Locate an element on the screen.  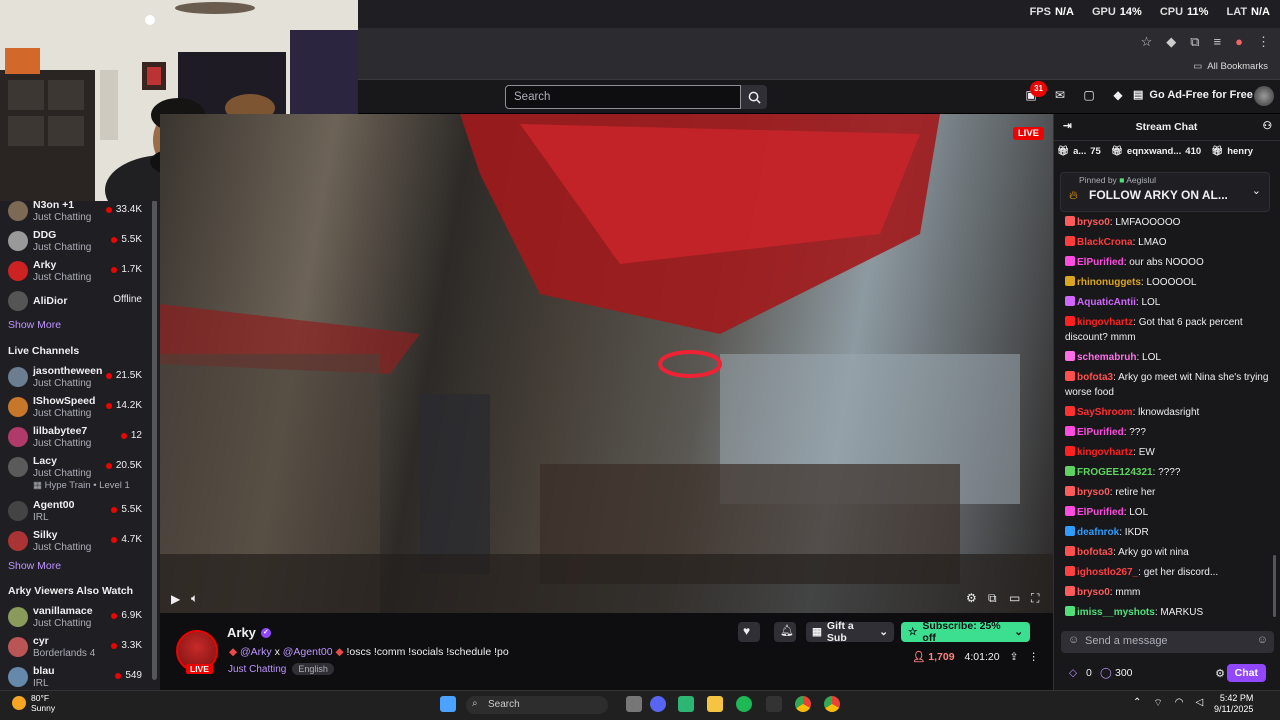
media-app-icon is located at coordinates (774, 704).